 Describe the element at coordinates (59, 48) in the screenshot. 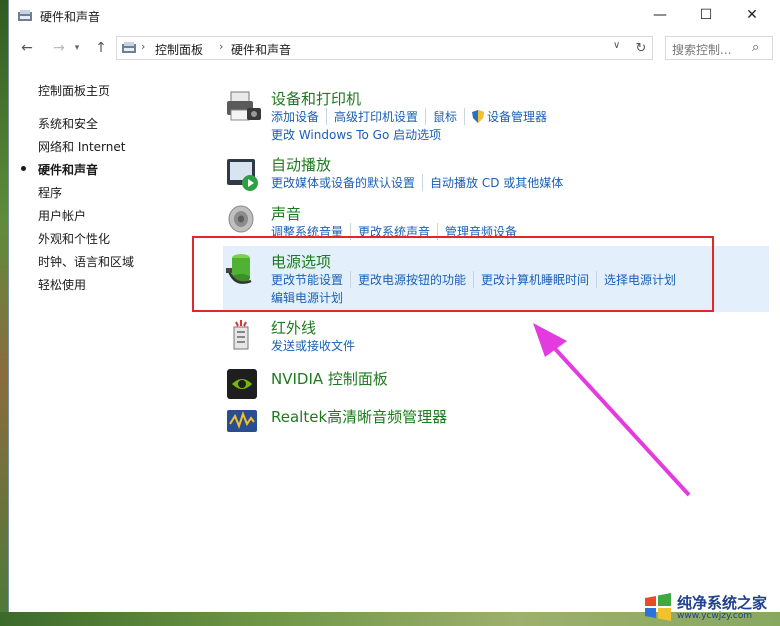

I see `forward-button: →` at that location.